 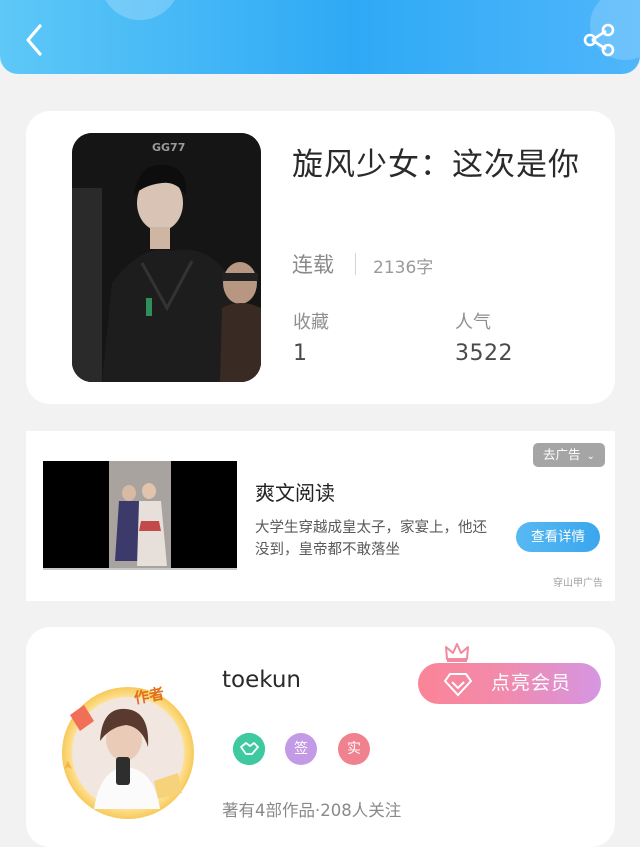 What do you see at coordinates (128, 747) in the screenshot?
I see `author-avatar: 作者` at bounding box center [128, 747].